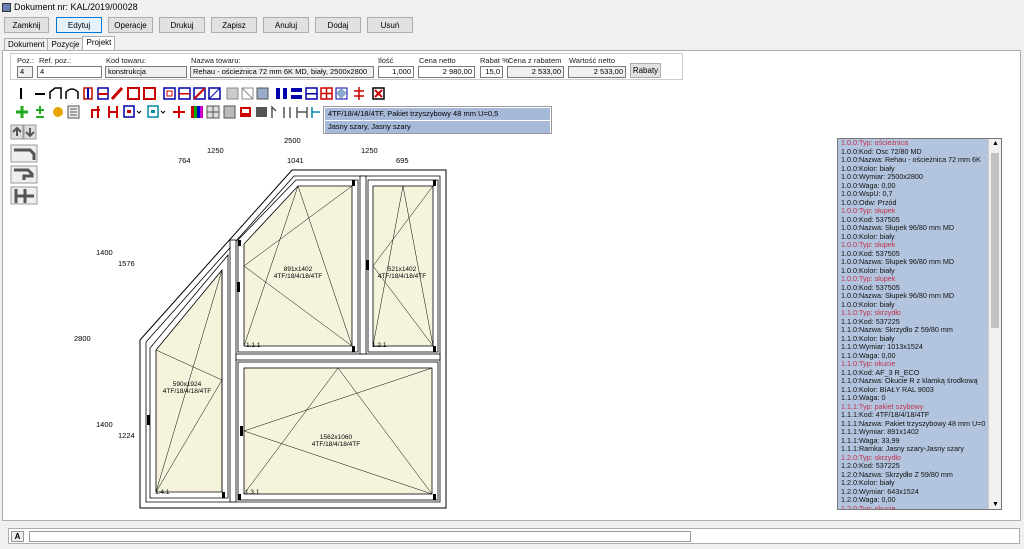 Image resolution: width=1024 pixels, height=549 pixels. Describe the element at coordinates (995, 240) in the screenshot. I see `scroll-thumb` at that location.